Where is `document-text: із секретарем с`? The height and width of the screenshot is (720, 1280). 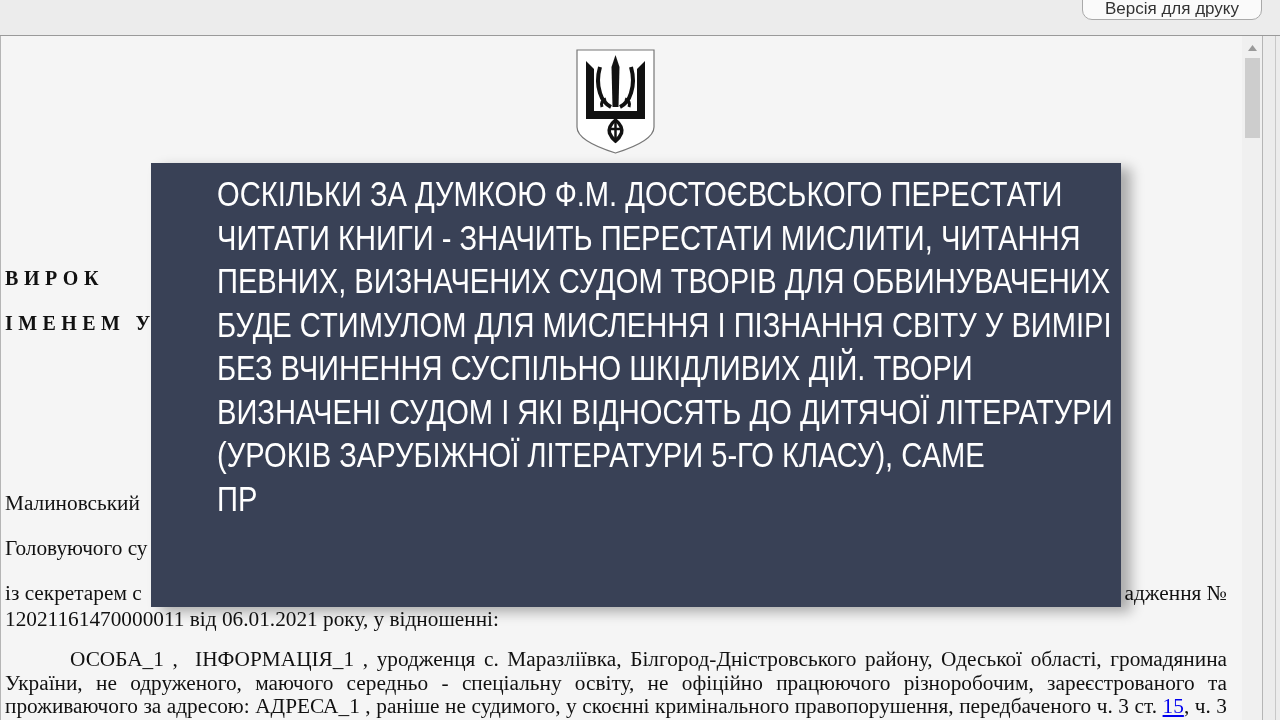
document-text: із секретарем с is located at coordinates (73, 593).